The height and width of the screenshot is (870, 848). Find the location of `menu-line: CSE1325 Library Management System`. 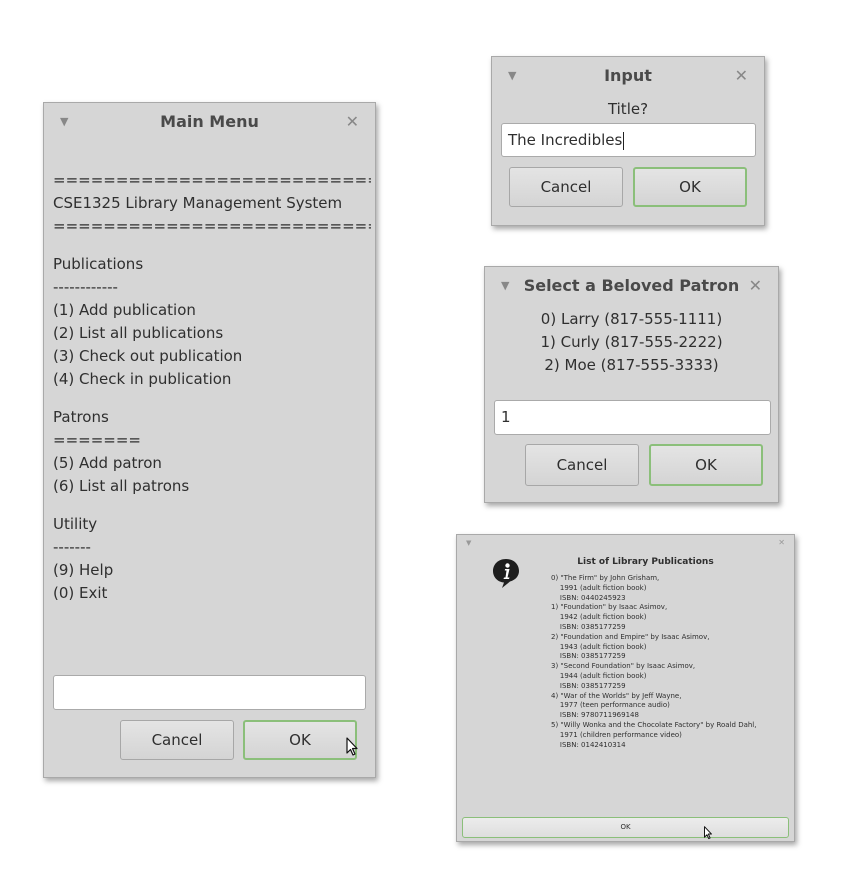

menu-line: CSE1325 Library Management System is located at coordinates (198, 203).